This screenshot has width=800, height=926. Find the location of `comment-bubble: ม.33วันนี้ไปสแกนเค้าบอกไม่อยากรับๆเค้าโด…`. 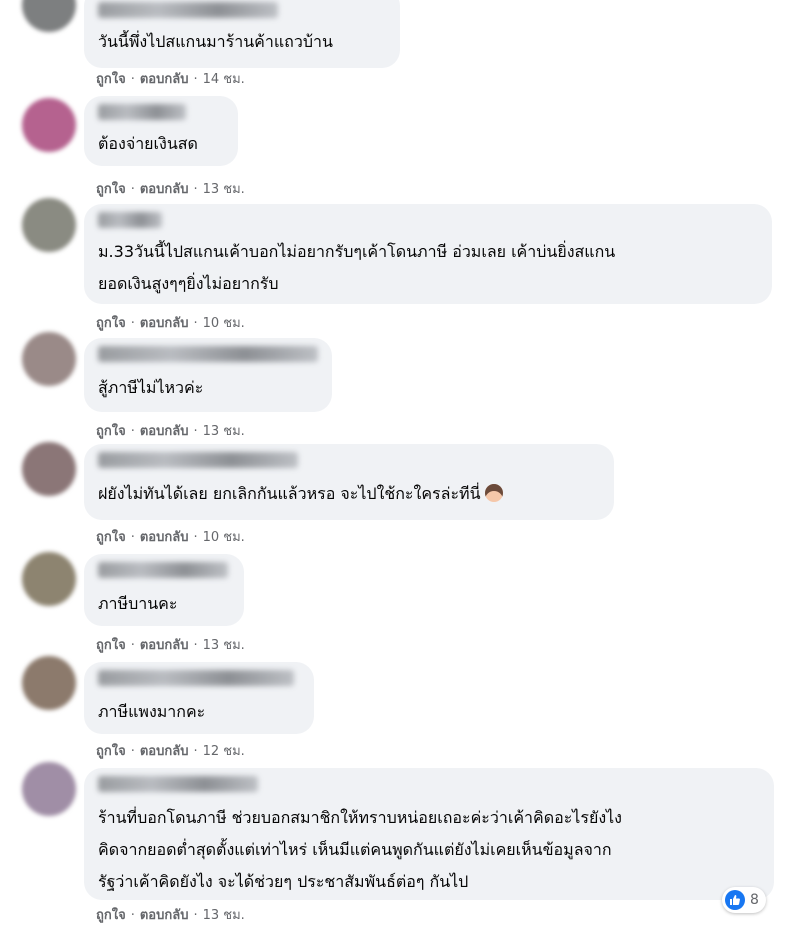

comment-bubble: ม.33วันนี้ไปสแกนเค้าบอกไม่อยากรับๆเค้าโด… is located at coordinates (428, 254).